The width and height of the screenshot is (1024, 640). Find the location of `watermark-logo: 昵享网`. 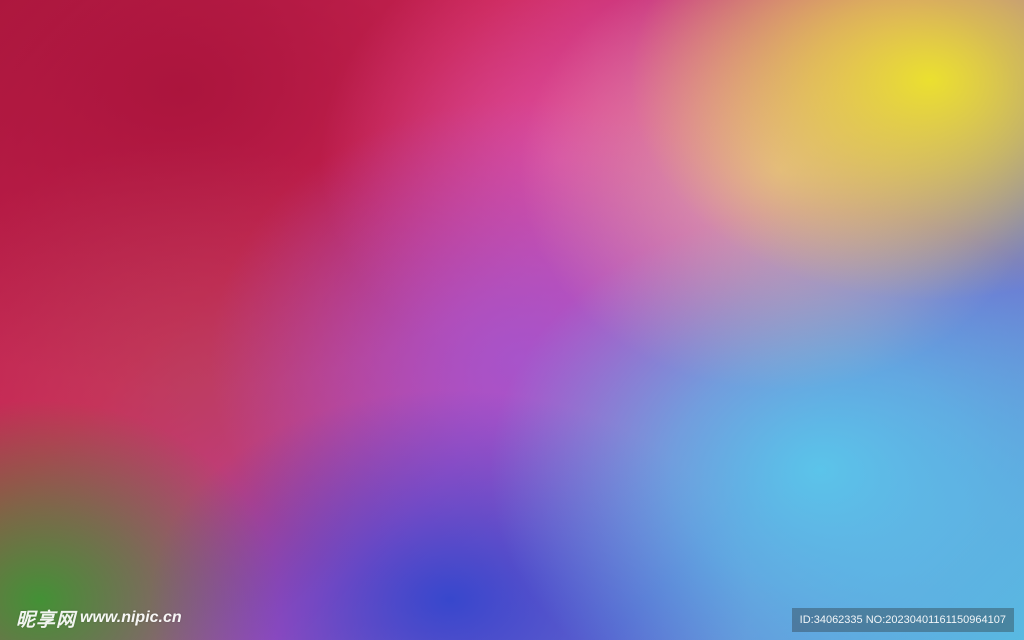

watermark-logo: 昵享网 is located at coordinates (46, 619).